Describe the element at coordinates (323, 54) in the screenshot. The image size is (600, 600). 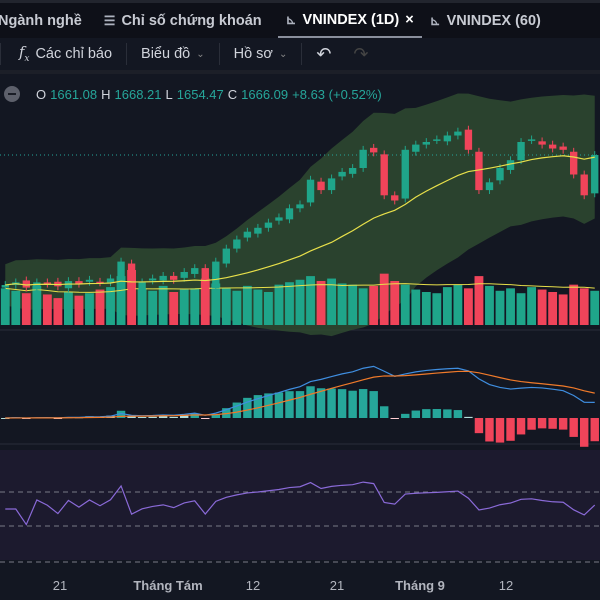
I see `undo-icon: ↶` at that location.